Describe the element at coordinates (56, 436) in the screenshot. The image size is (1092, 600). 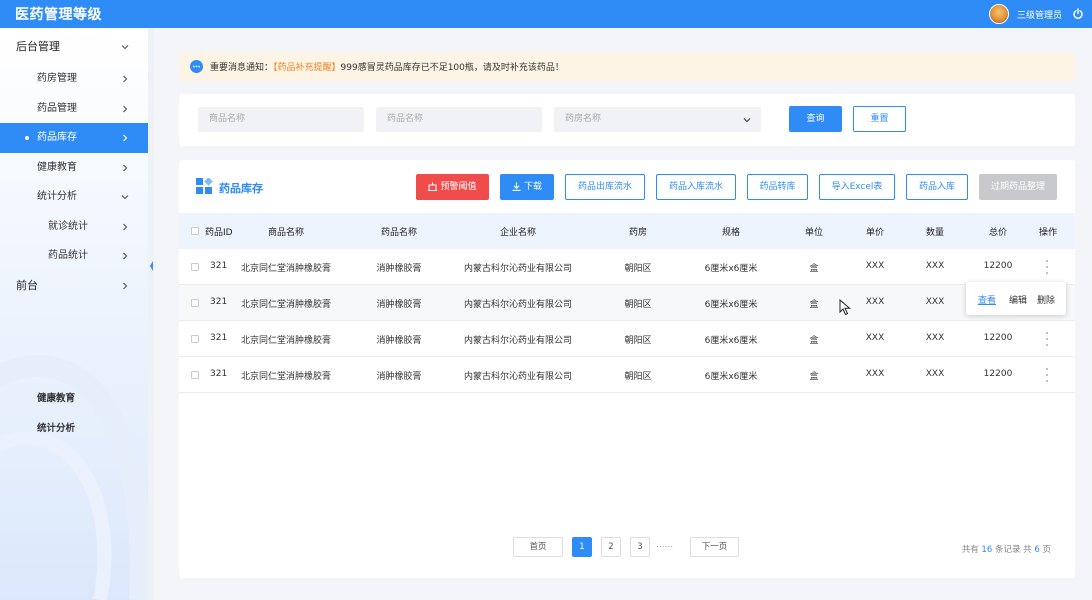
I see `sidebar-link-statistics: 统计分析` at that location.